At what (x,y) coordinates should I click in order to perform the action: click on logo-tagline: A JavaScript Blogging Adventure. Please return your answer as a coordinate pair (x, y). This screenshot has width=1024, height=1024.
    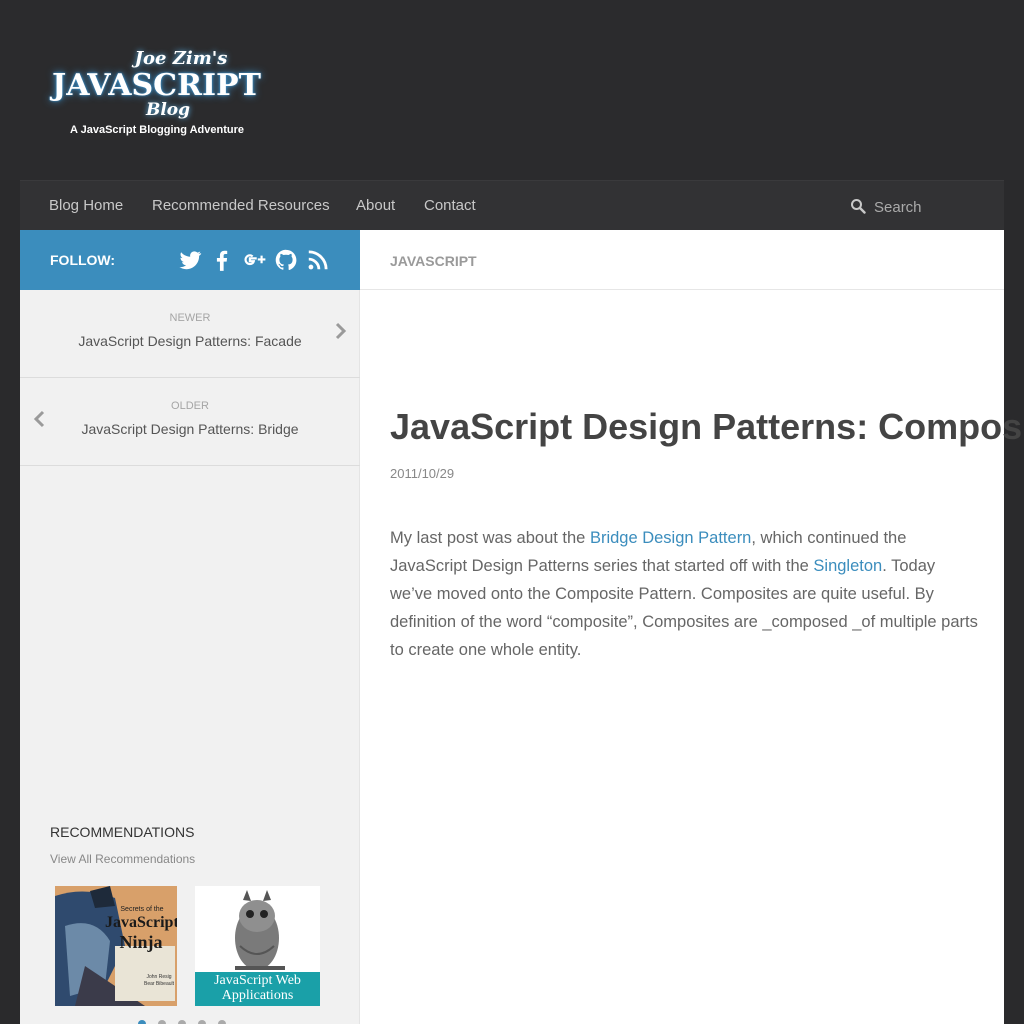
    Looking at the image, I should click on (157, 130).